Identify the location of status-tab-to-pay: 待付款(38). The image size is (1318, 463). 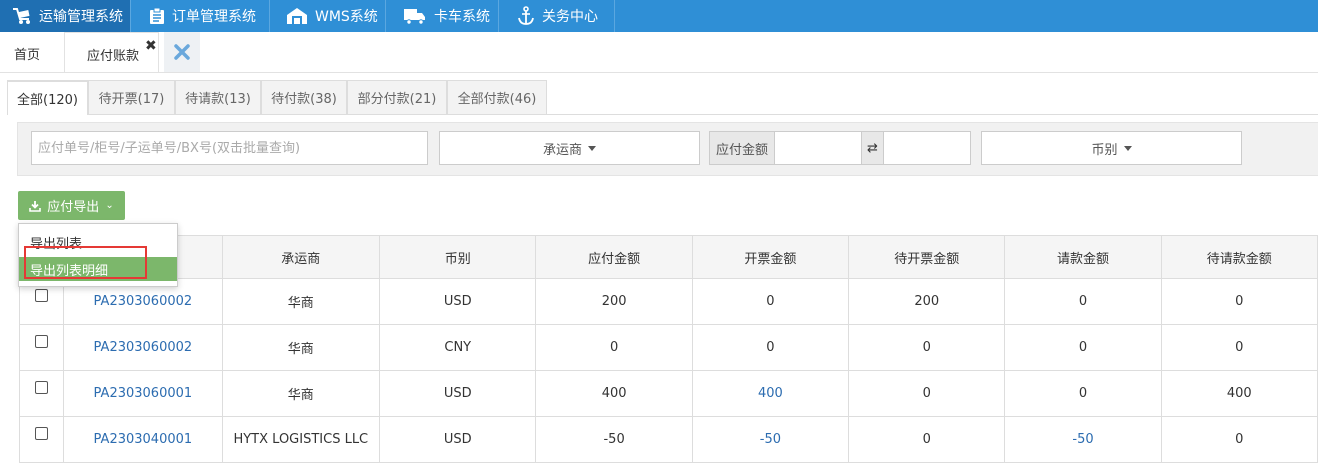
(304, 97).